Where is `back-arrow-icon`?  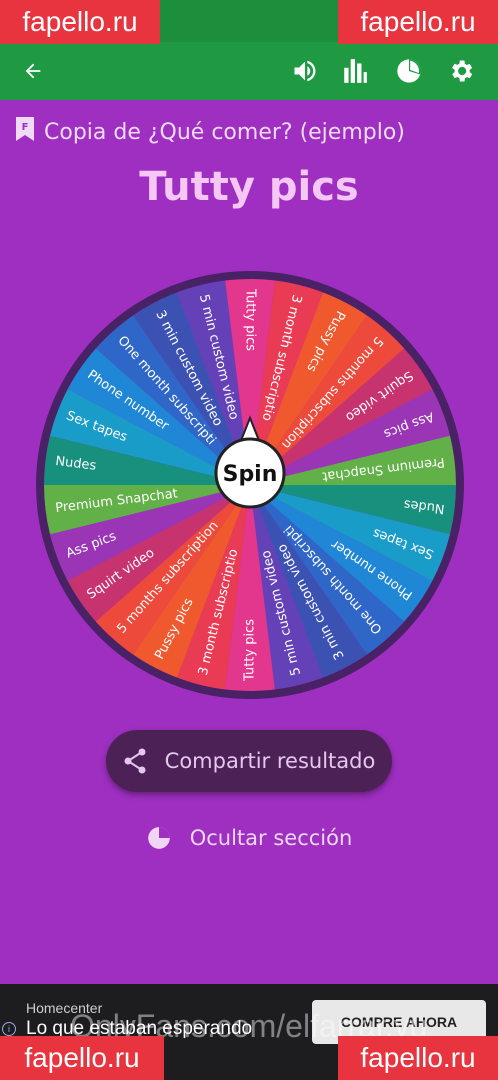 back-arrow-icon is located at coordinates (33, 71).